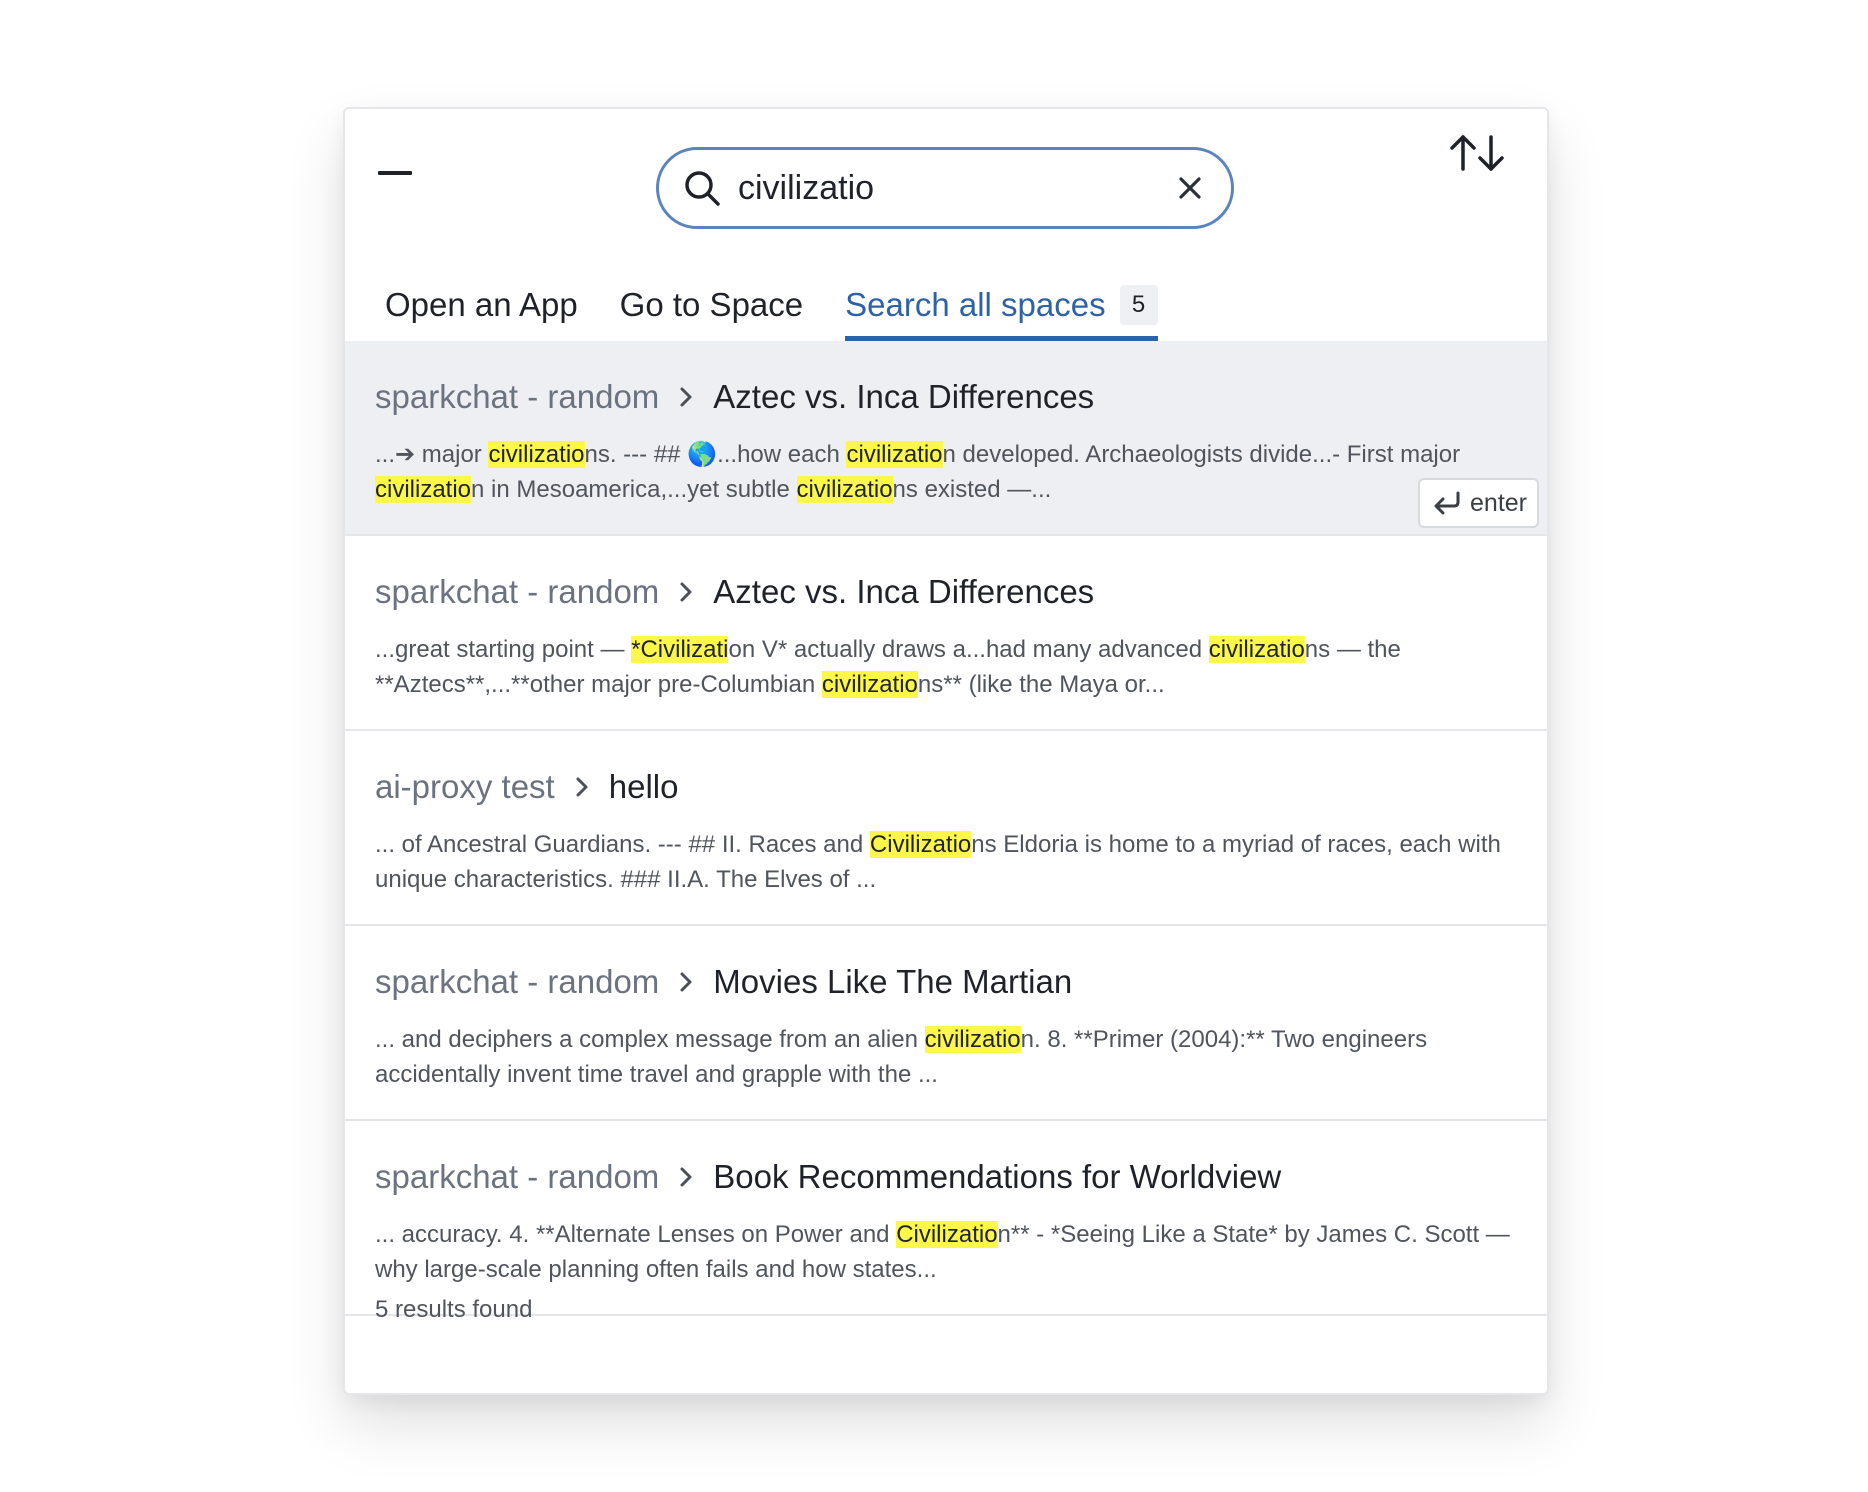 Image resolution: width=1868 pixels, height=1492 pixels. Describe the element at coordinates (997, 1176) in the screenshot. I see `result-title: Book Recommendations for Worldview` at that location.